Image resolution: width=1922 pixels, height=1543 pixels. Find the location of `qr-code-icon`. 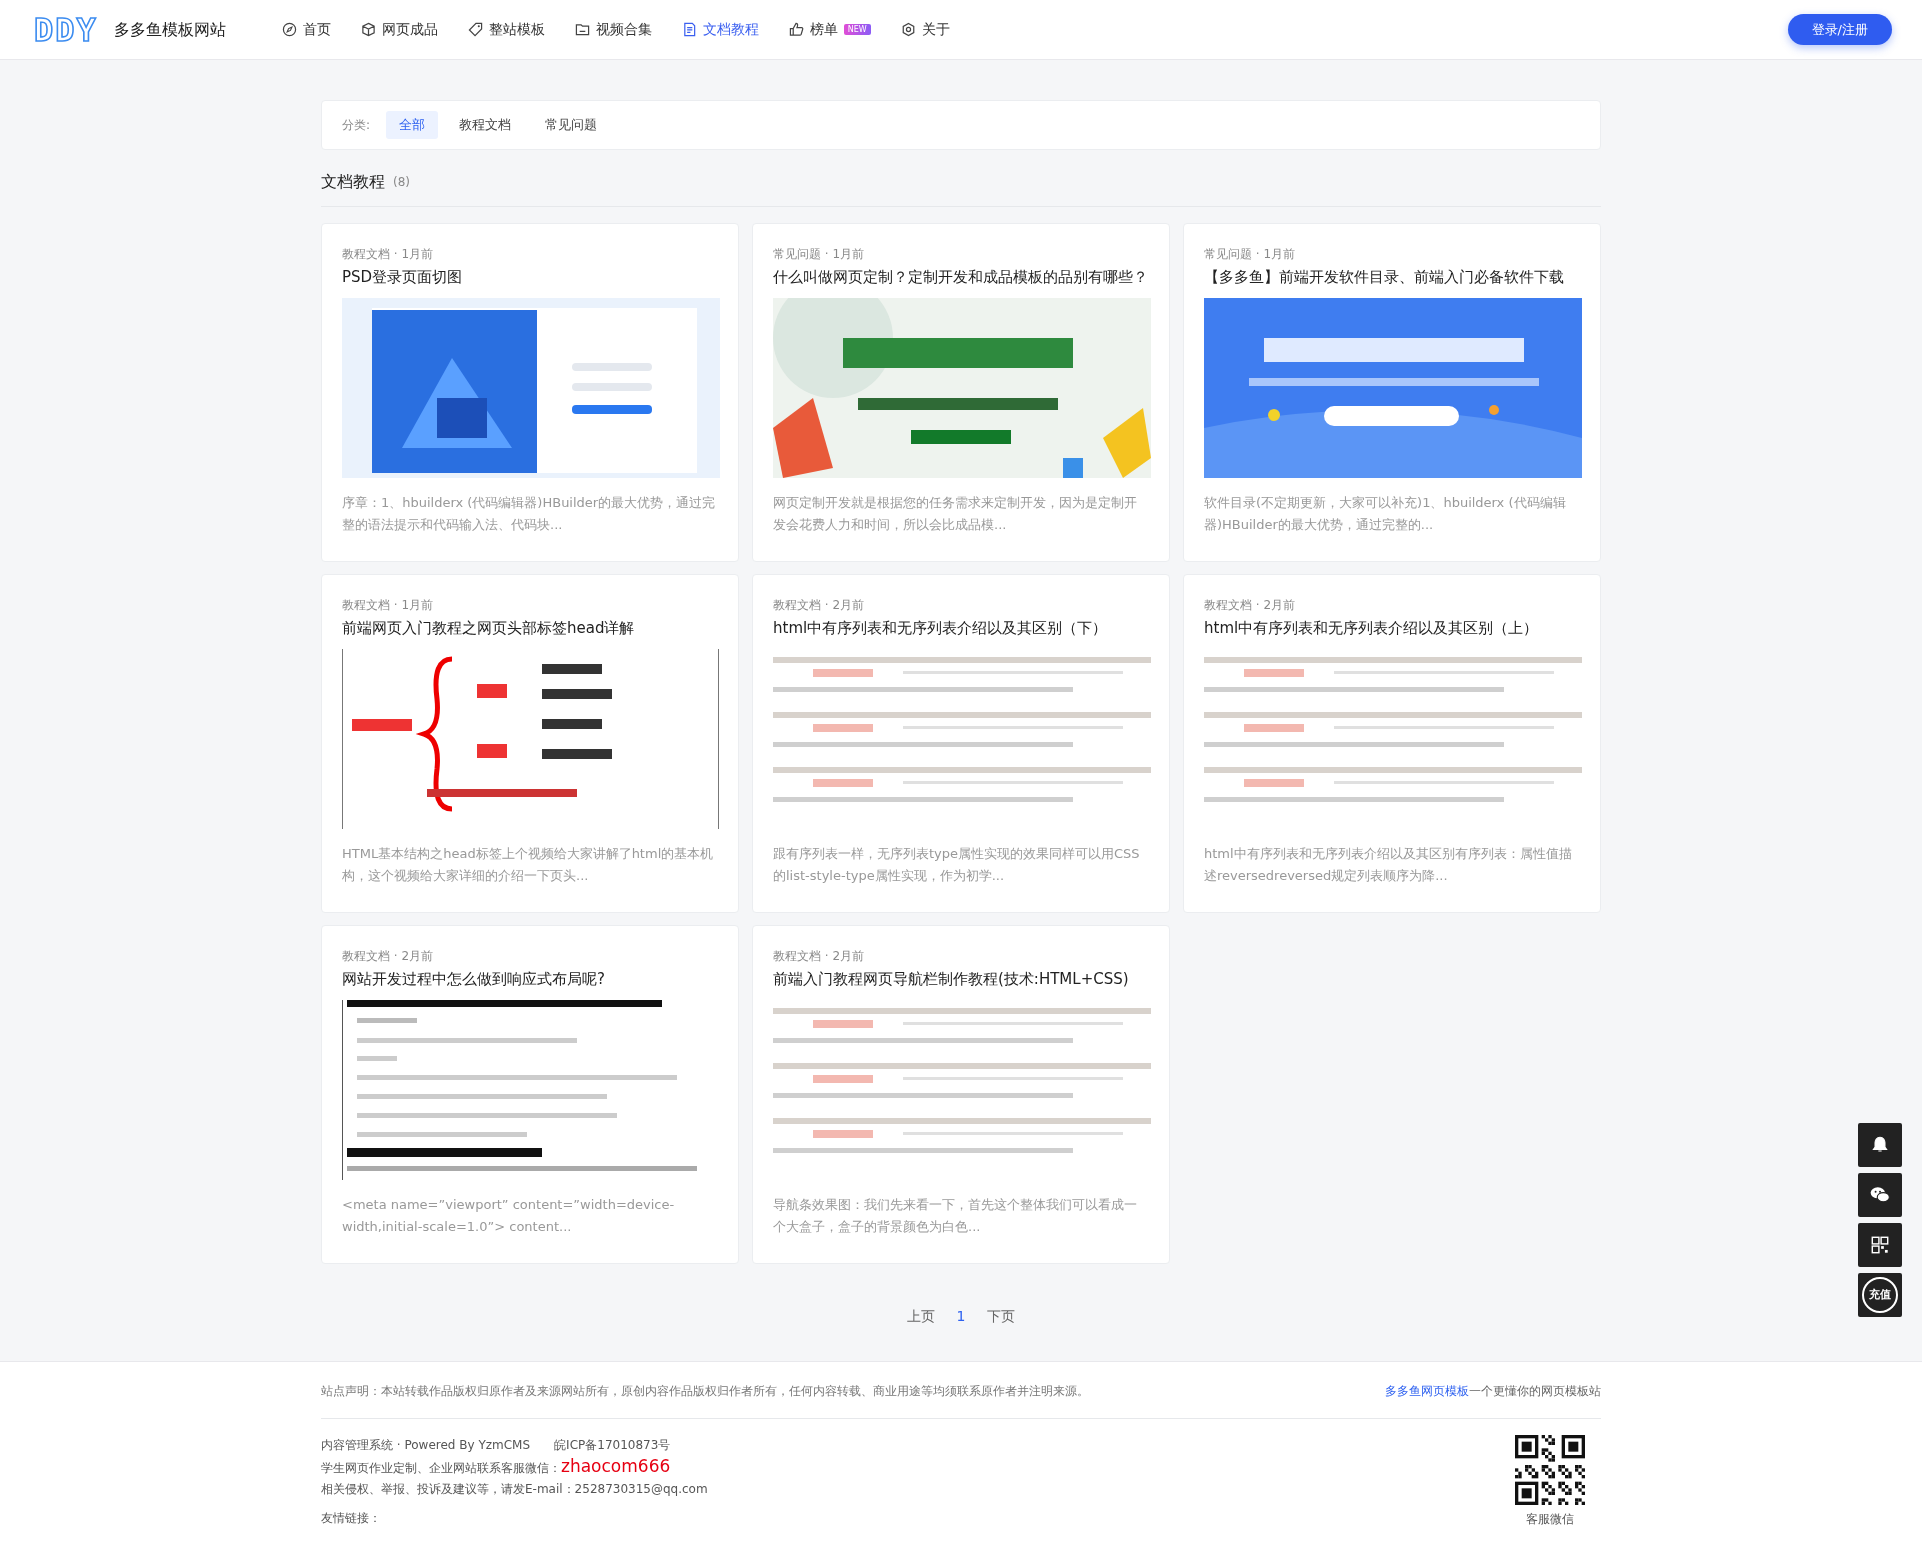

qr-code-icon is located at coordinates (1880, 1245).